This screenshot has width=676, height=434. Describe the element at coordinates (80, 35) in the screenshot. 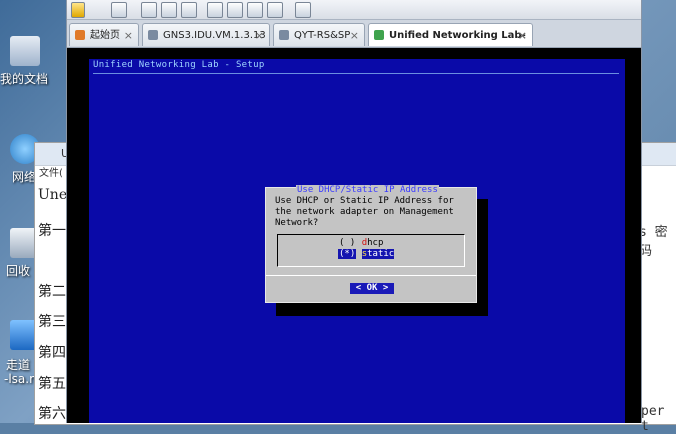

I see `home-icon` at that location.